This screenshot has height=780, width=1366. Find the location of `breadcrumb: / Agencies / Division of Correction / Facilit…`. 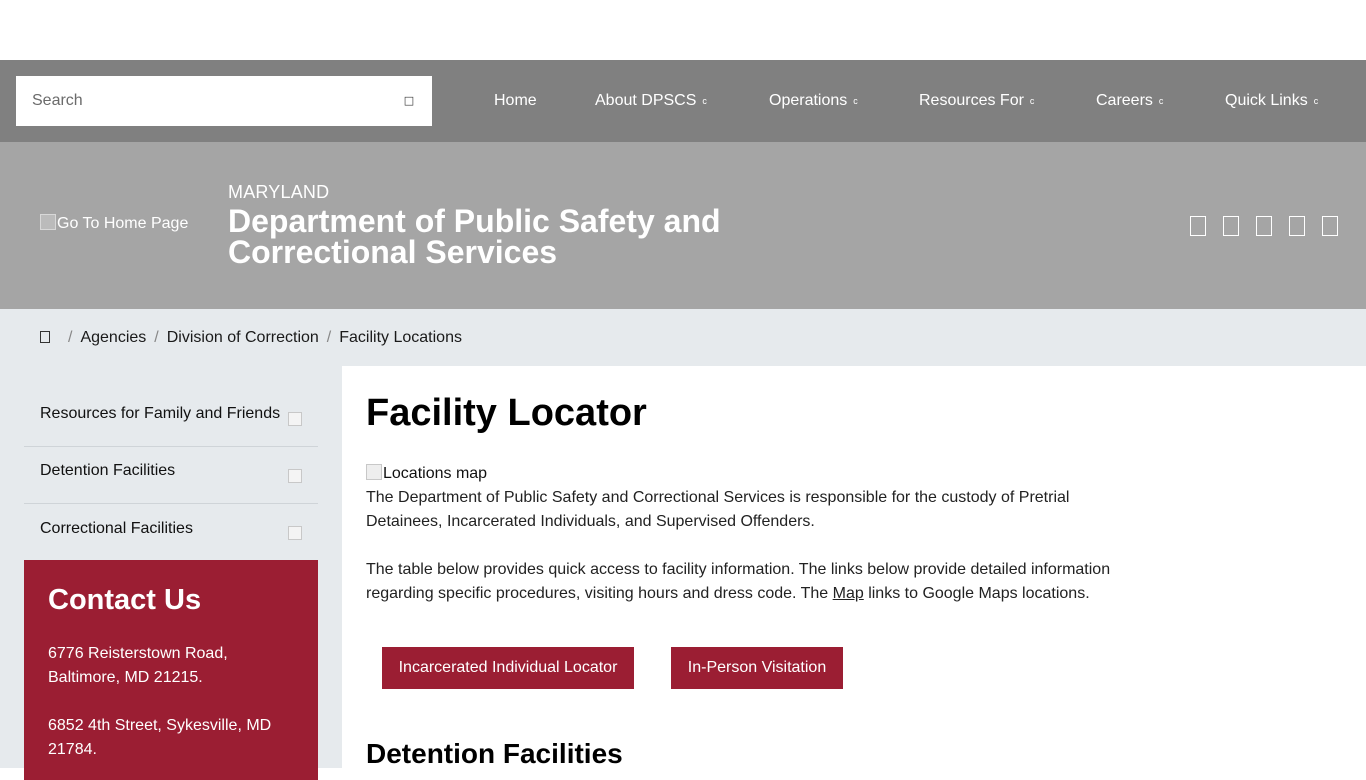

breadcrumb: / Agencies / Division of Correction / Facilit… is located at coordinates (251, 338).